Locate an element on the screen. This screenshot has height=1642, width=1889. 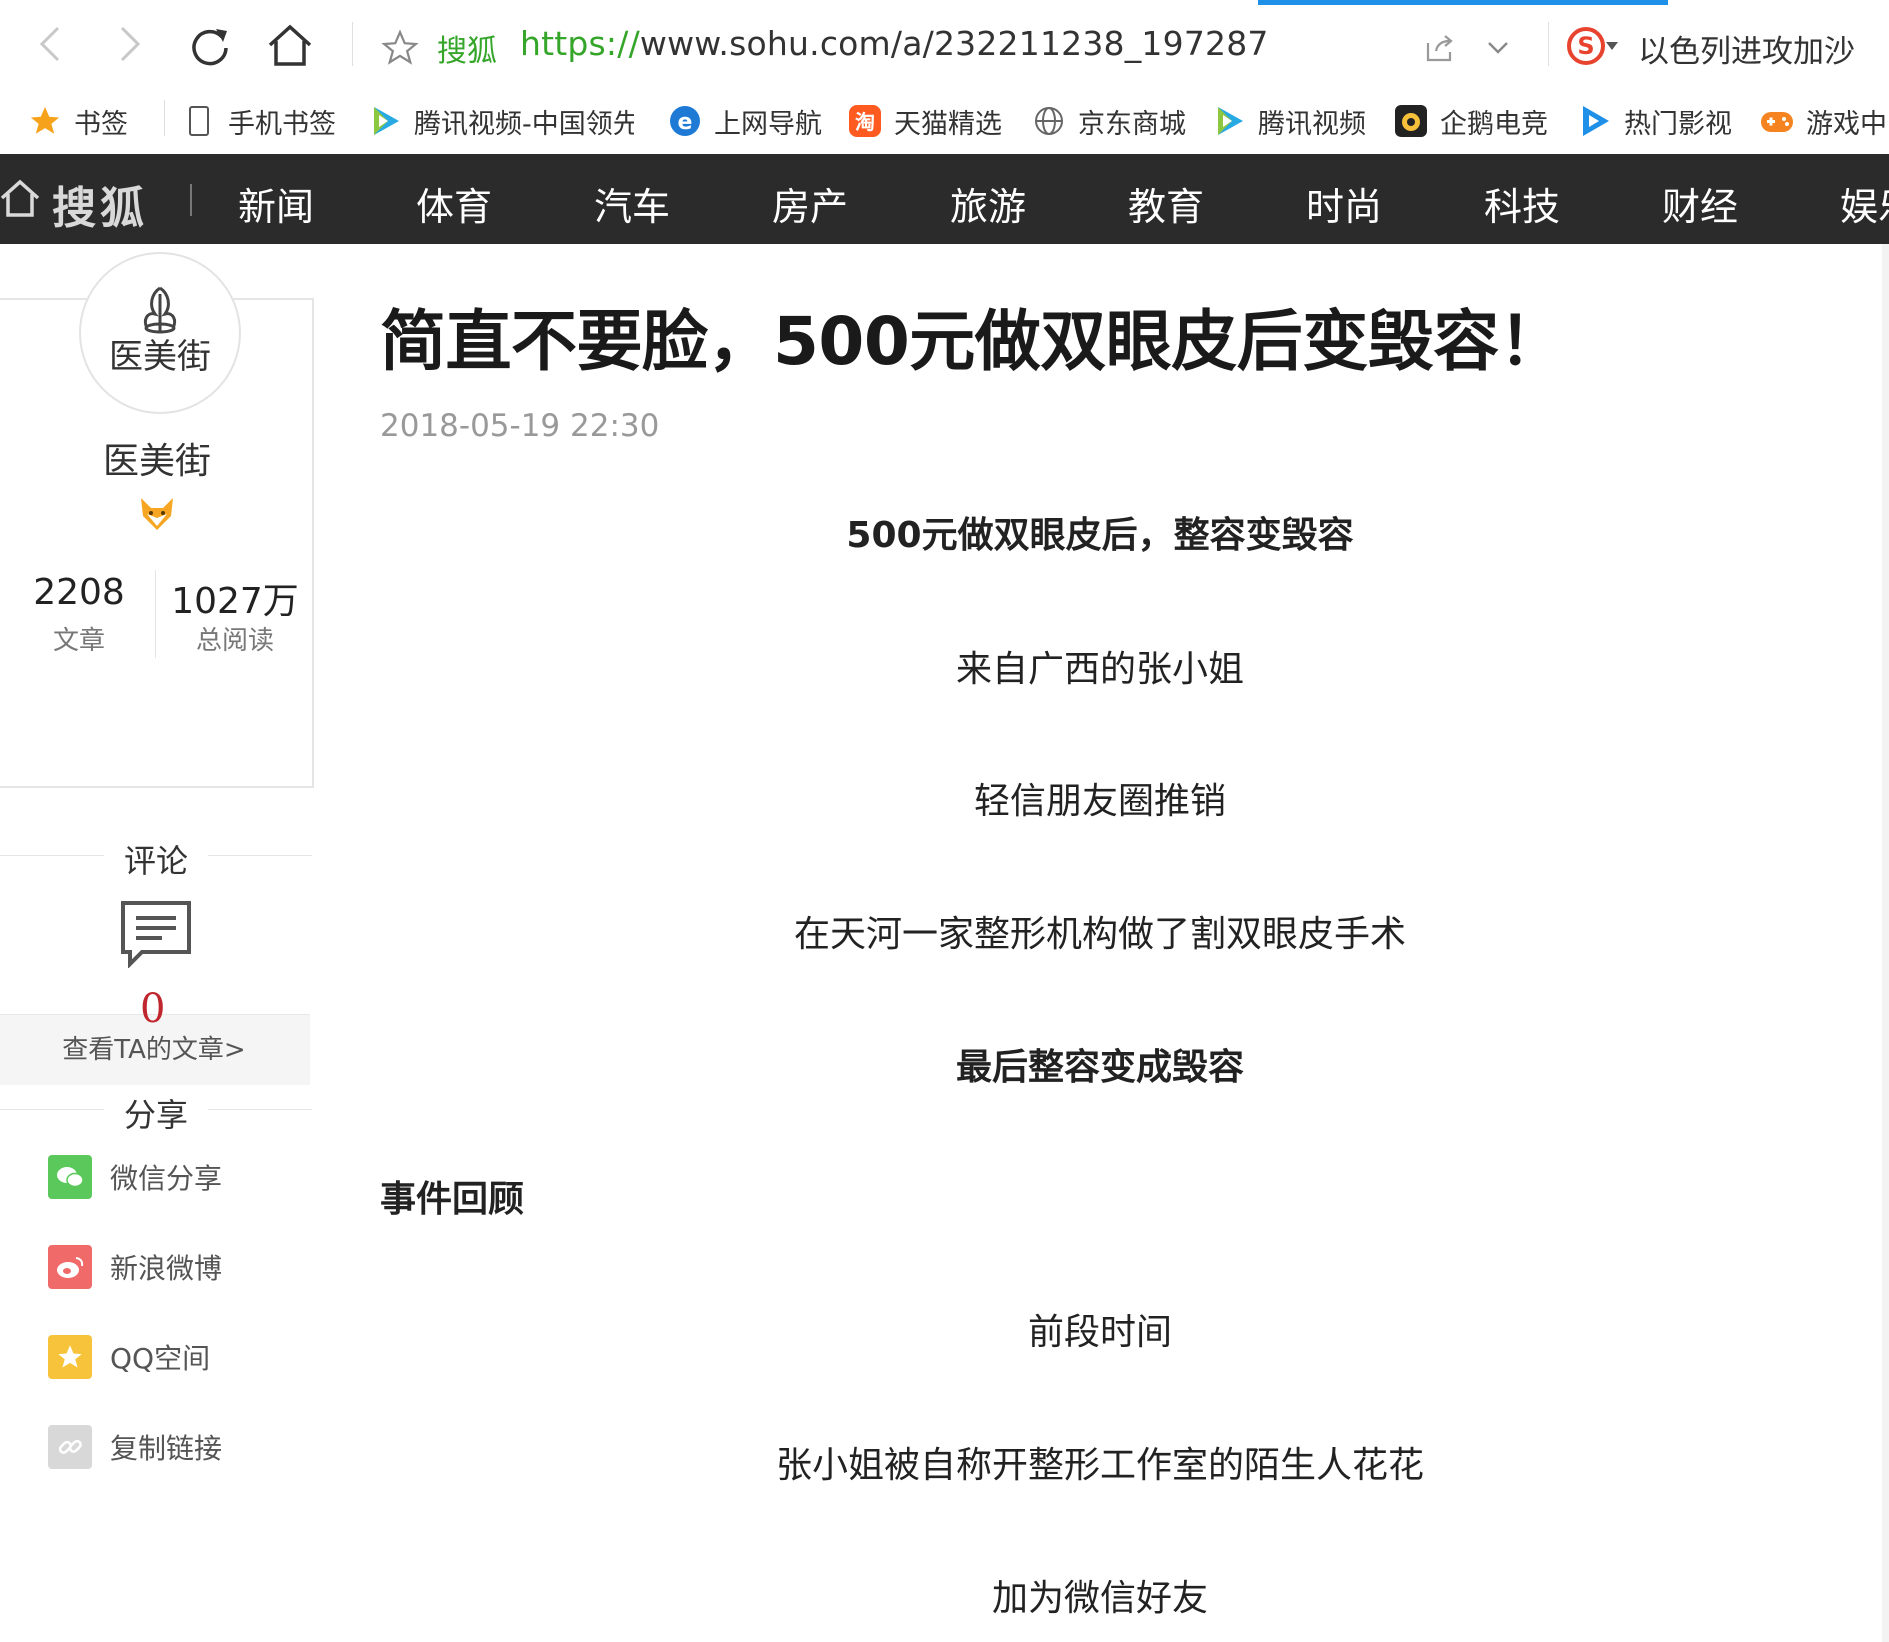
bookmark-item-movies: 热门影视 is located at coordinates (1655, 121).